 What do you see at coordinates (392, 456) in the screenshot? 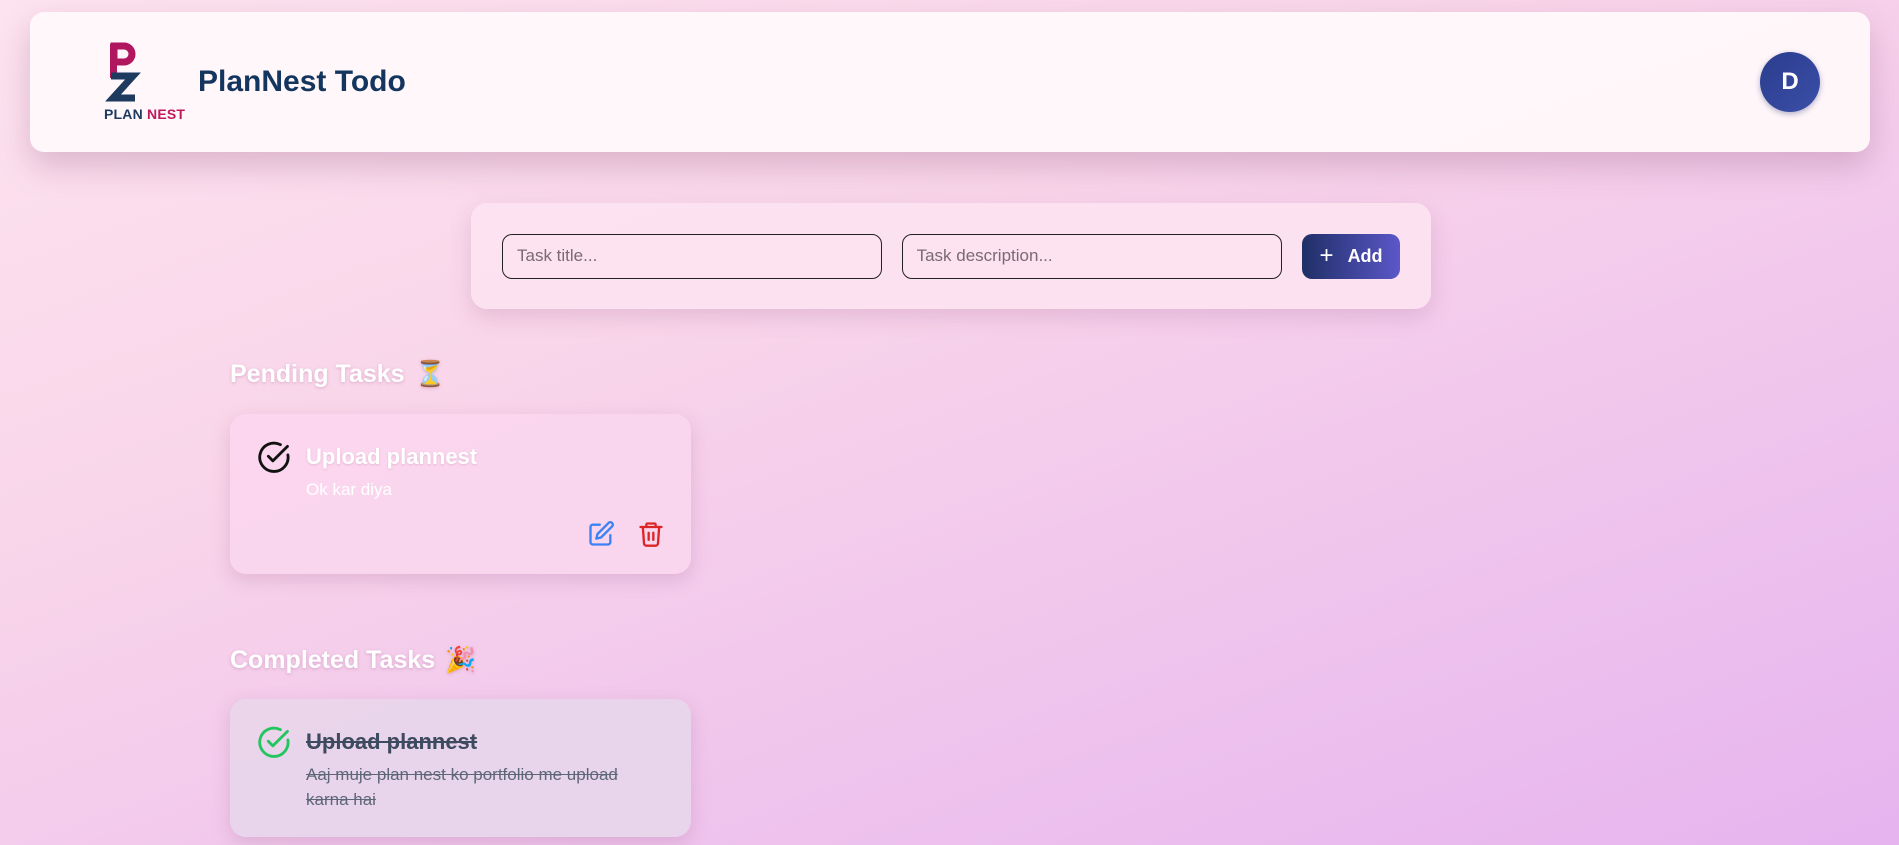
I see `pending-task-title: Upload plannest` at bounding box center [392, 456].